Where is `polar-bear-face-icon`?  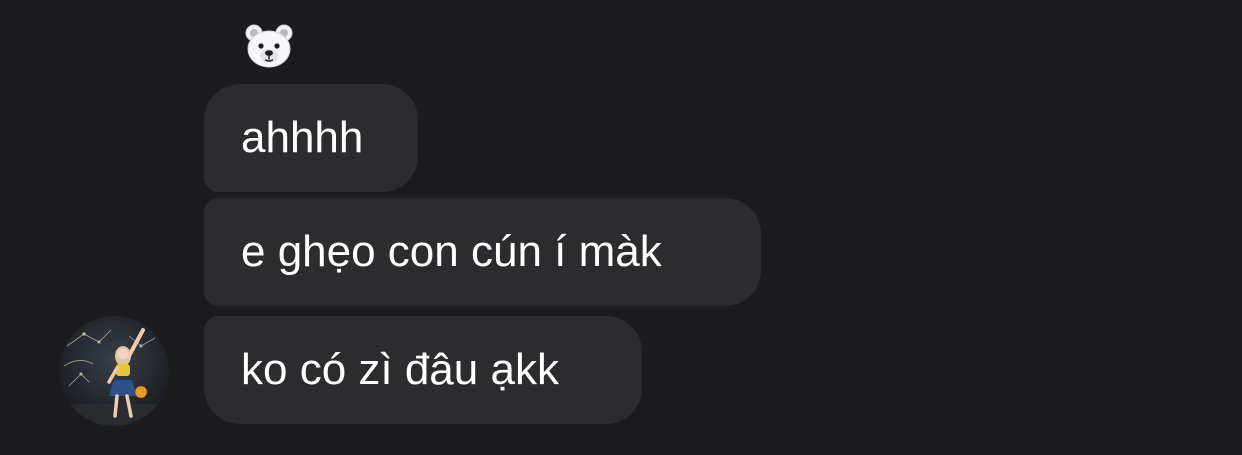 polar-bear-face-icon is located at coordinates (269, 46).